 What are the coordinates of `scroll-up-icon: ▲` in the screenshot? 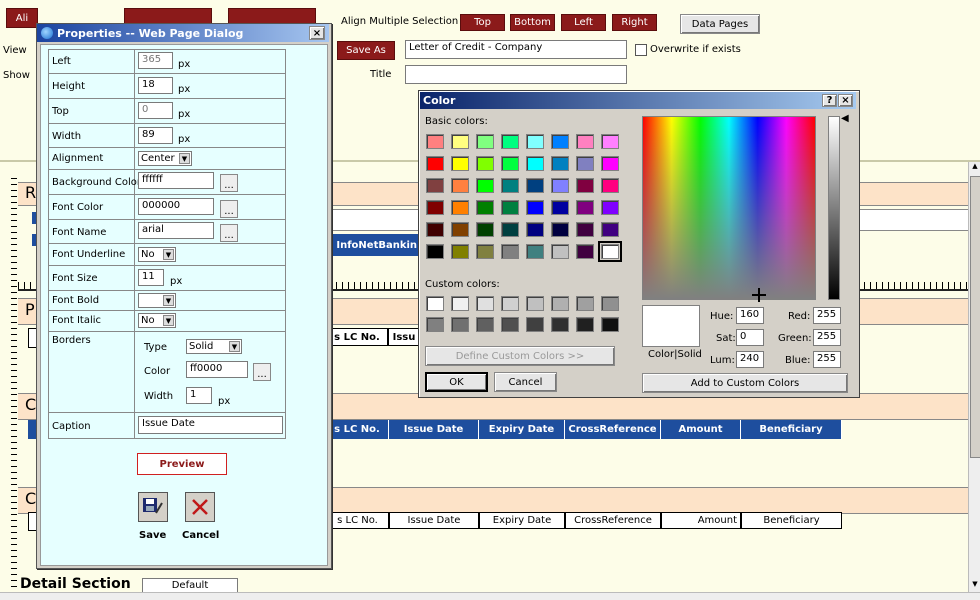 It's located at (974, 168).